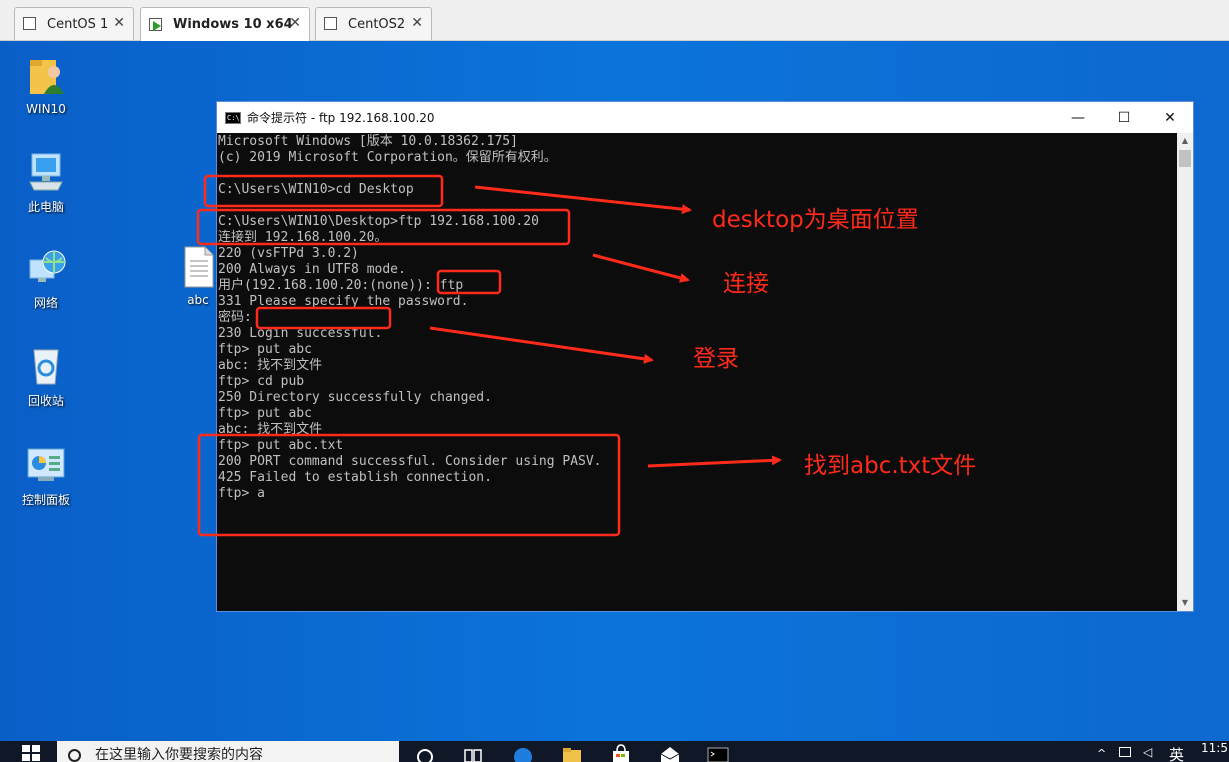 The image size is (1229, 762). I want to click on system-tray: ^ ◁ 英 11:5, so click(1159, 751).